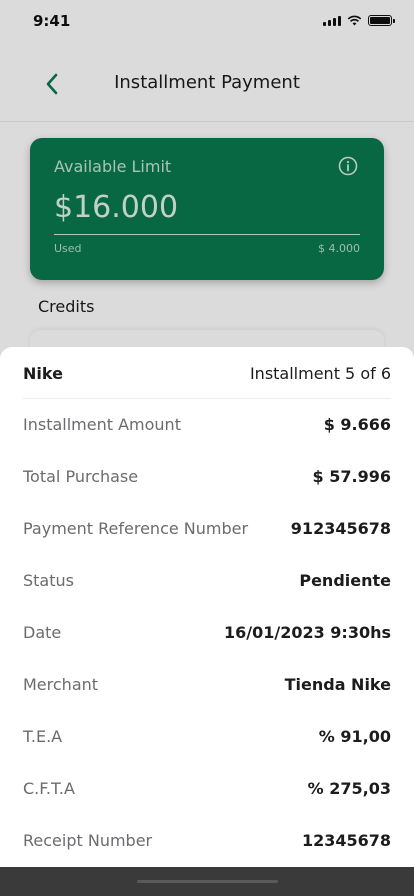  What do you see at coordinates (207, 739) in the screenshot?
I see `detail-row-tea: T.E.A % 91,00` at bounding box center [207, 739].